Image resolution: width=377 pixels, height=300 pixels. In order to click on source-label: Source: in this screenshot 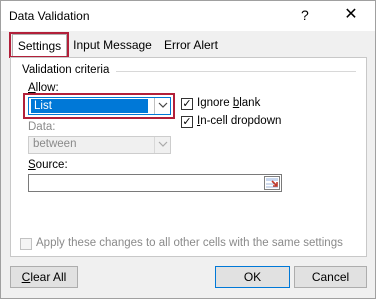, I will do `click(48, 165)`.